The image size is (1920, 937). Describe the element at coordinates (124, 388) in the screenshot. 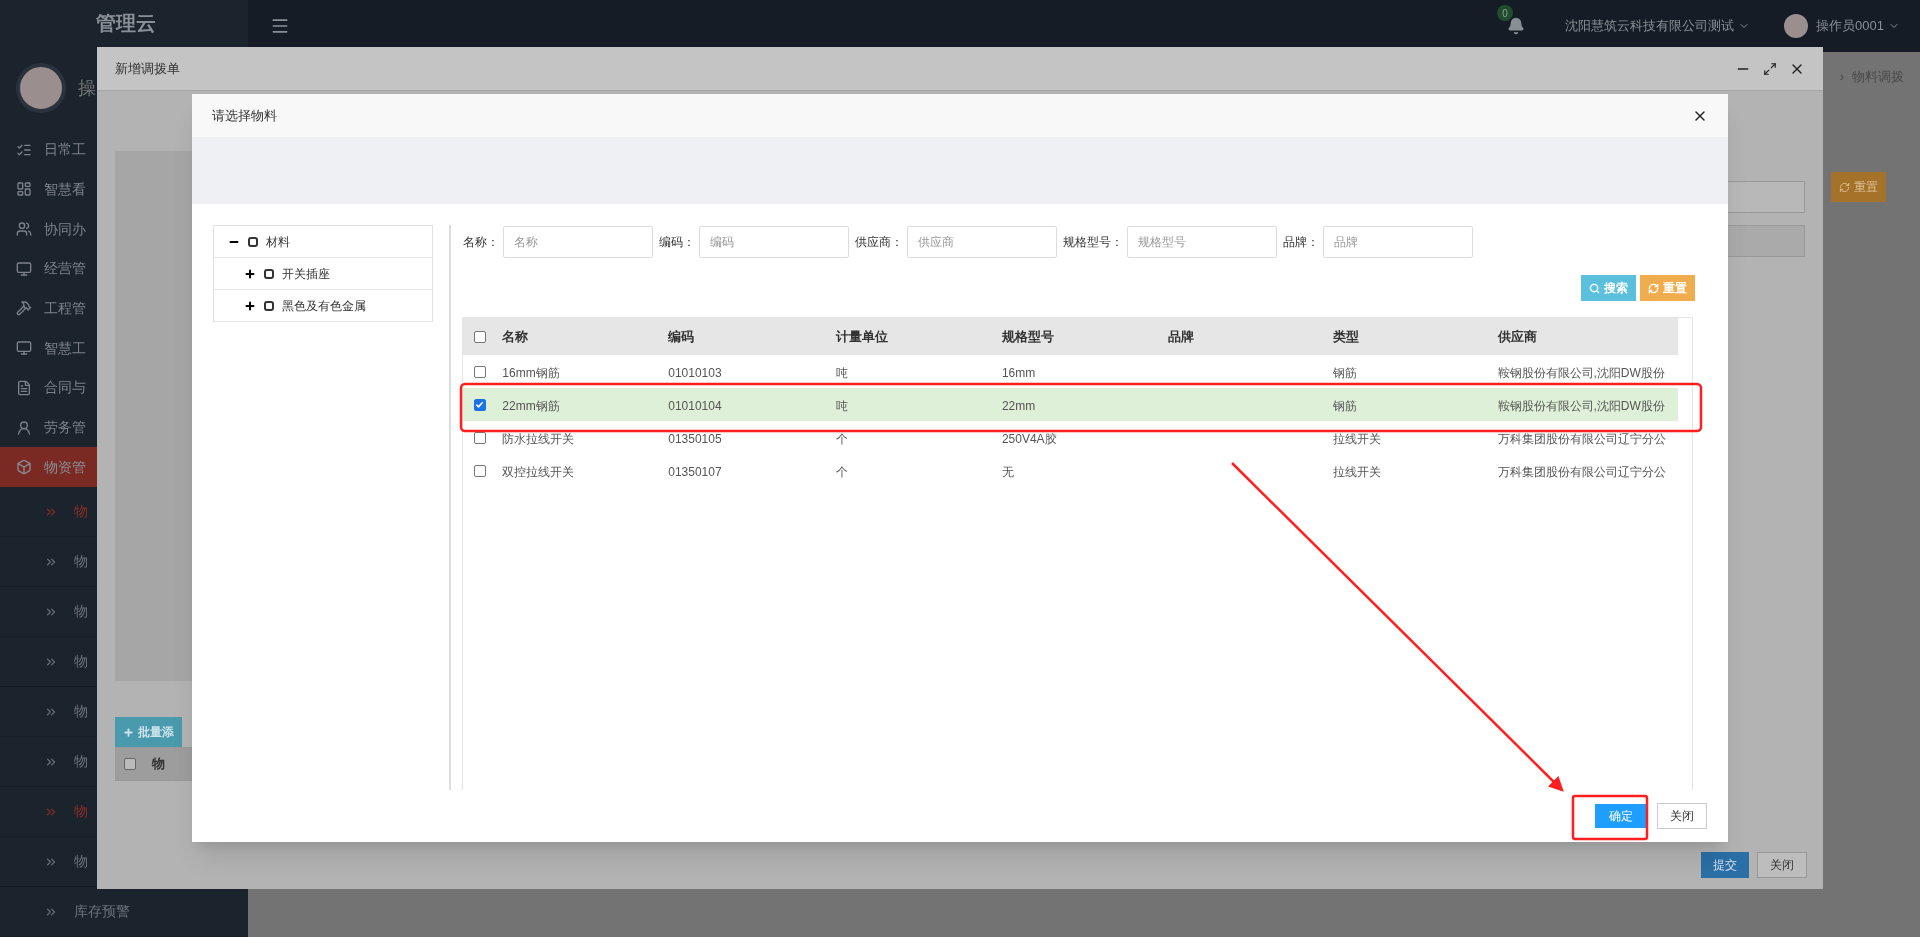

I see `sidebar-item: 合同与` at that location.